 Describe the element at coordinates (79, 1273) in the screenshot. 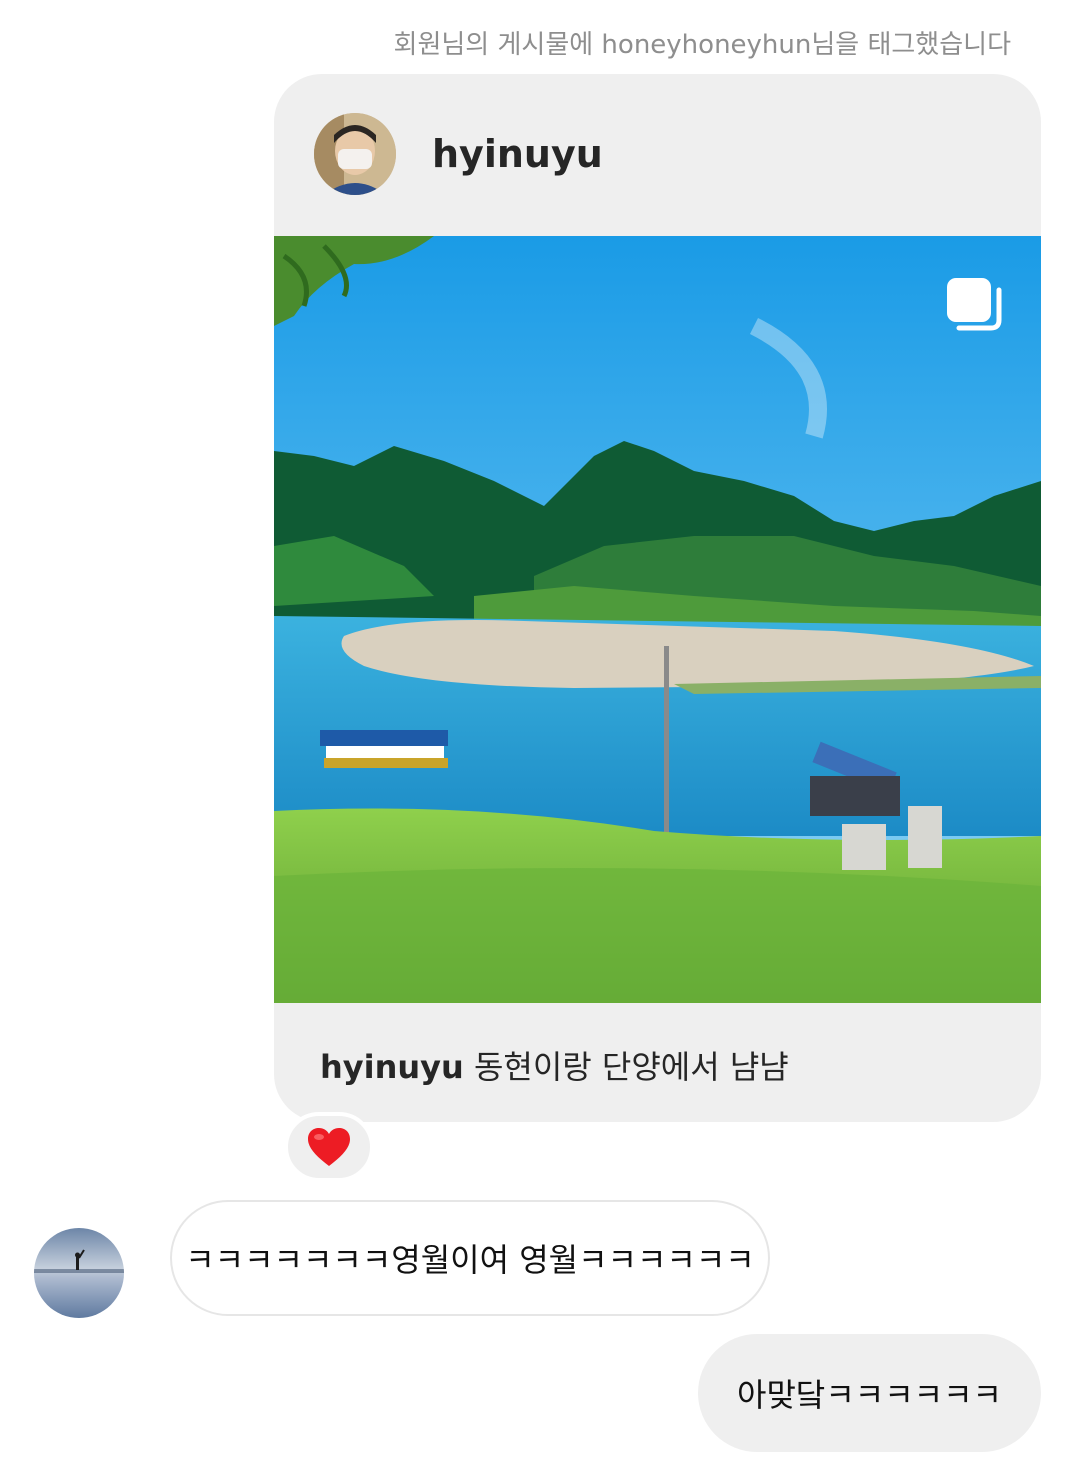

I see `friend-avatar` at that location.